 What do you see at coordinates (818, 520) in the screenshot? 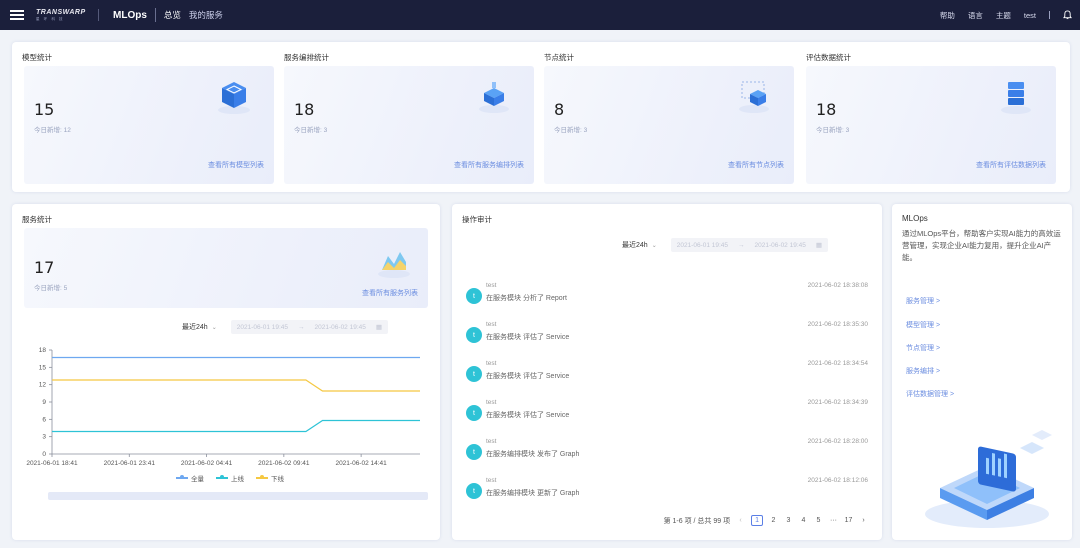
I see `page-5: 5` at bounding box center [818, 520].